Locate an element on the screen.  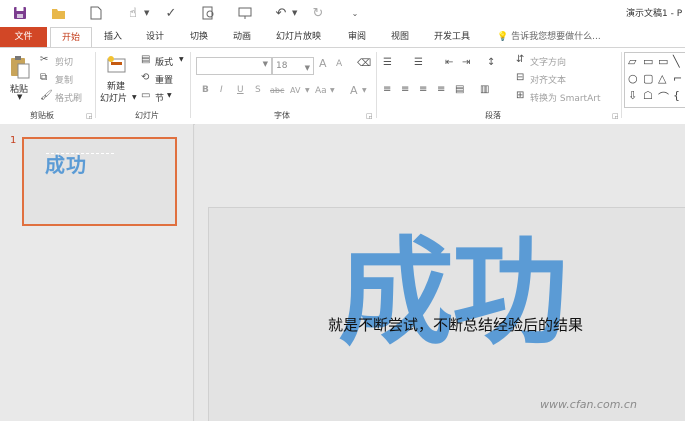
layout-button: 版式 is located at coordinates (164, 61).